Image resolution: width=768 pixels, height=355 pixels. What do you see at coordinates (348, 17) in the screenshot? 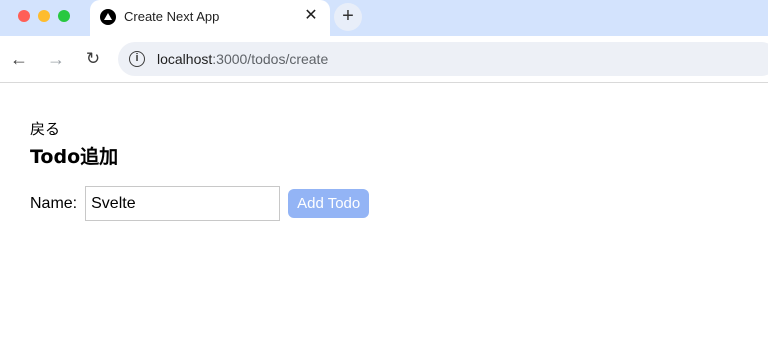
I see `new-tab-button: +` at bounding box center [348, 17].